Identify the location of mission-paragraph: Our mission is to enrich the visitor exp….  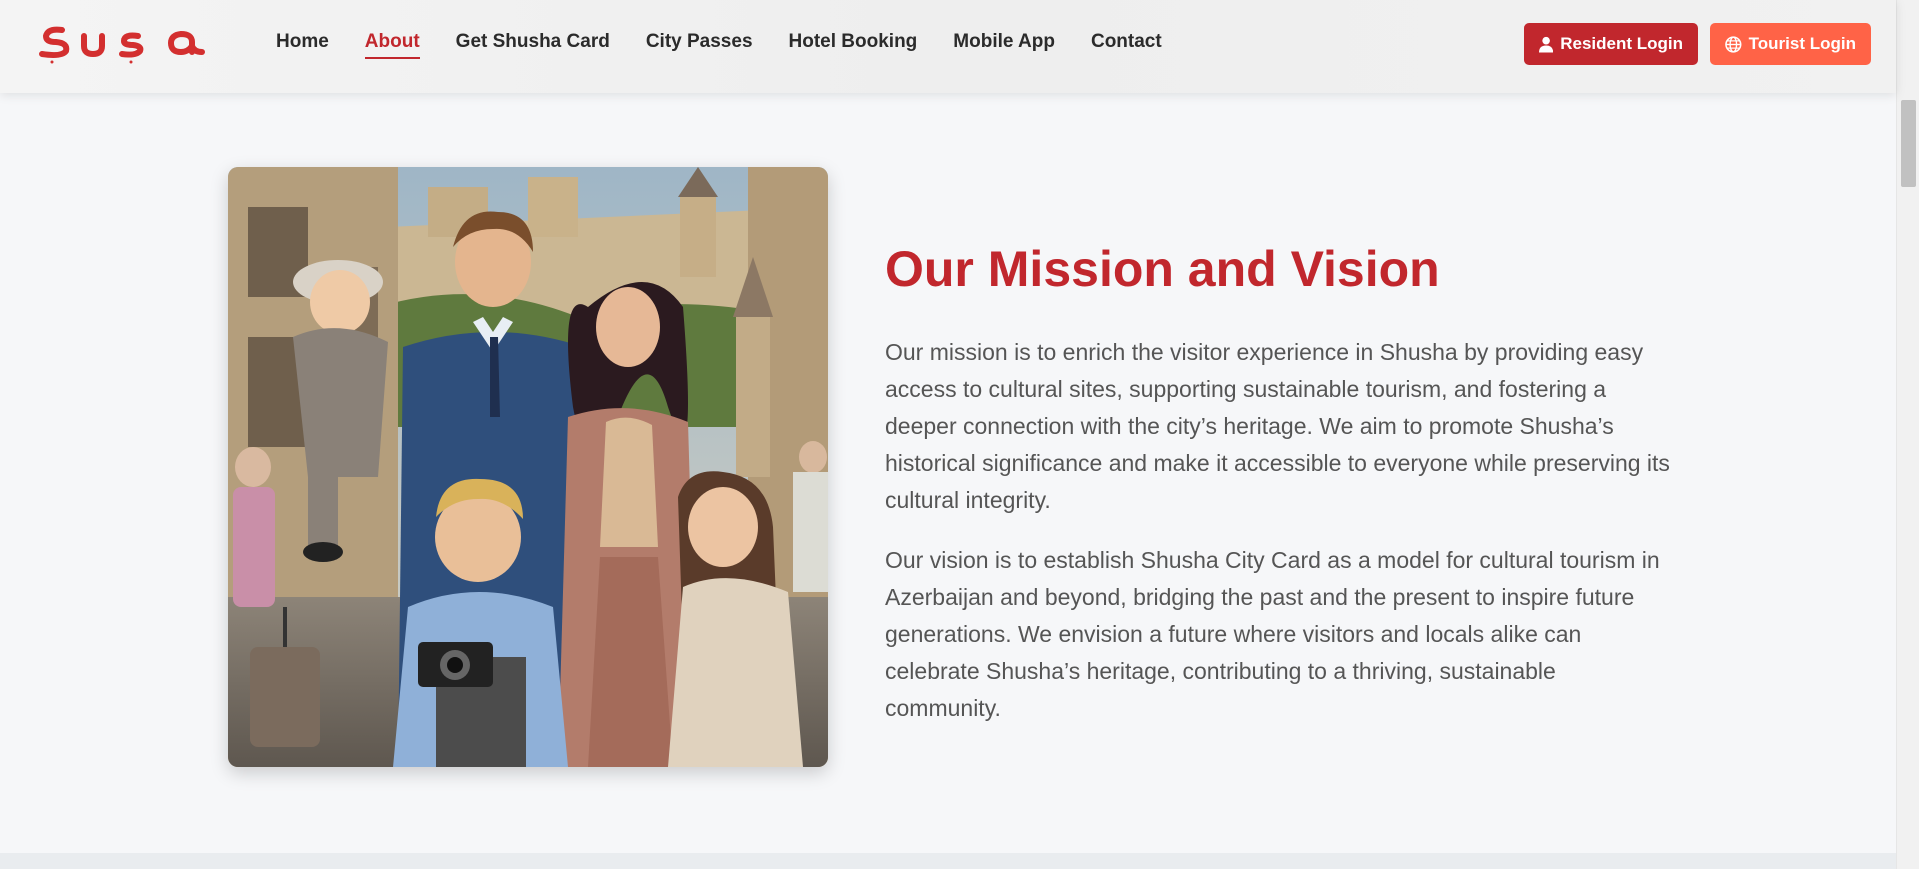
(1277, 426).